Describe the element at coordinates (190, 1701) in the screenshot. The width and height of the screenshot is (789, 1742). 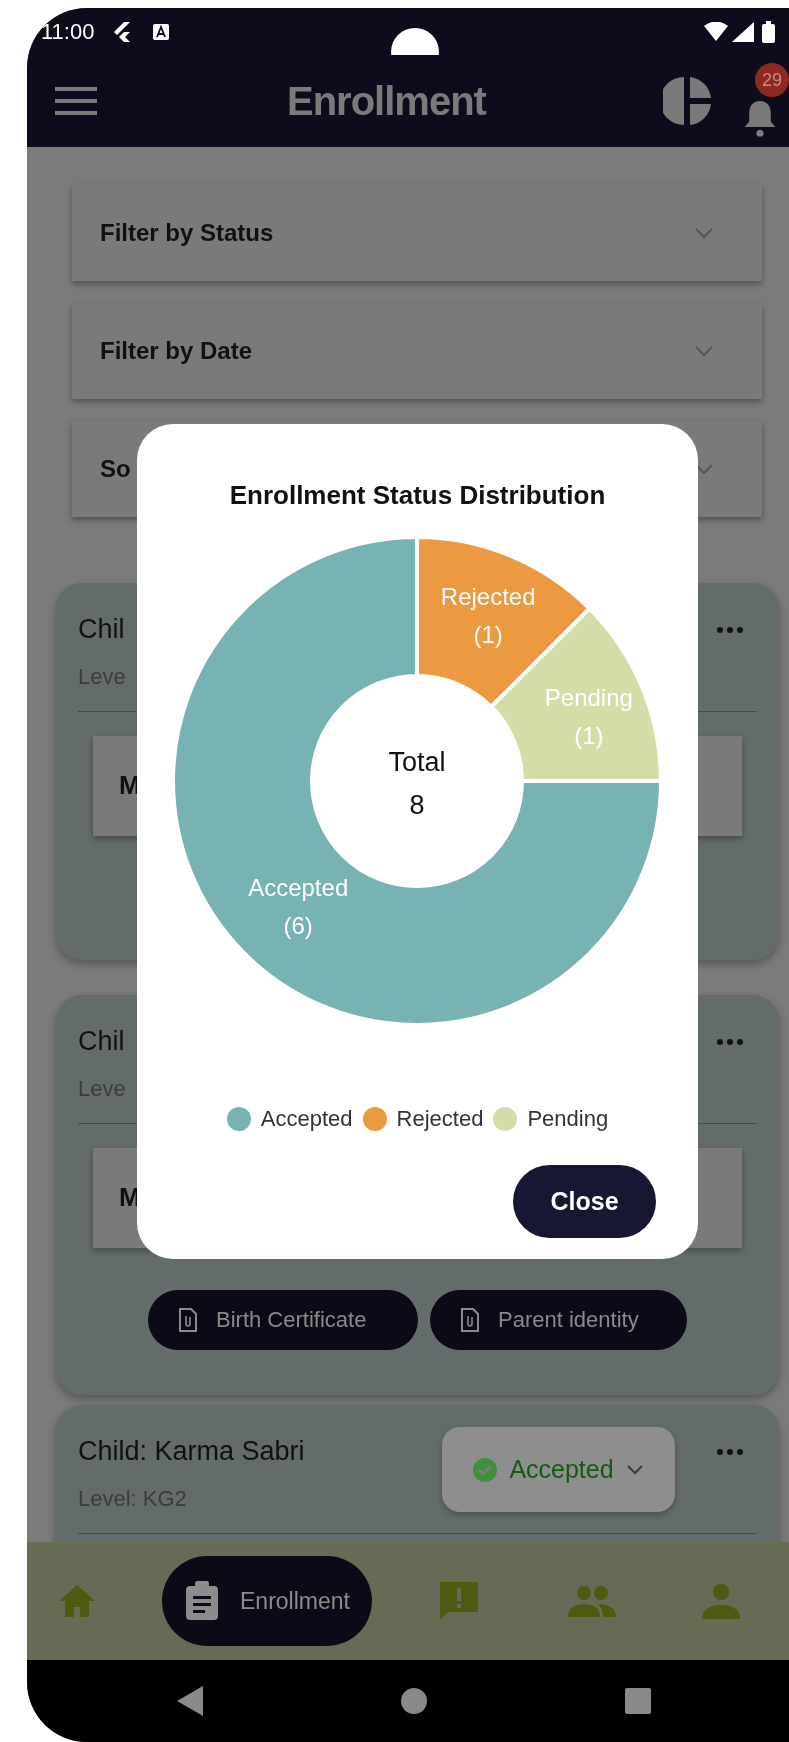
I see `back-icon` at that location.